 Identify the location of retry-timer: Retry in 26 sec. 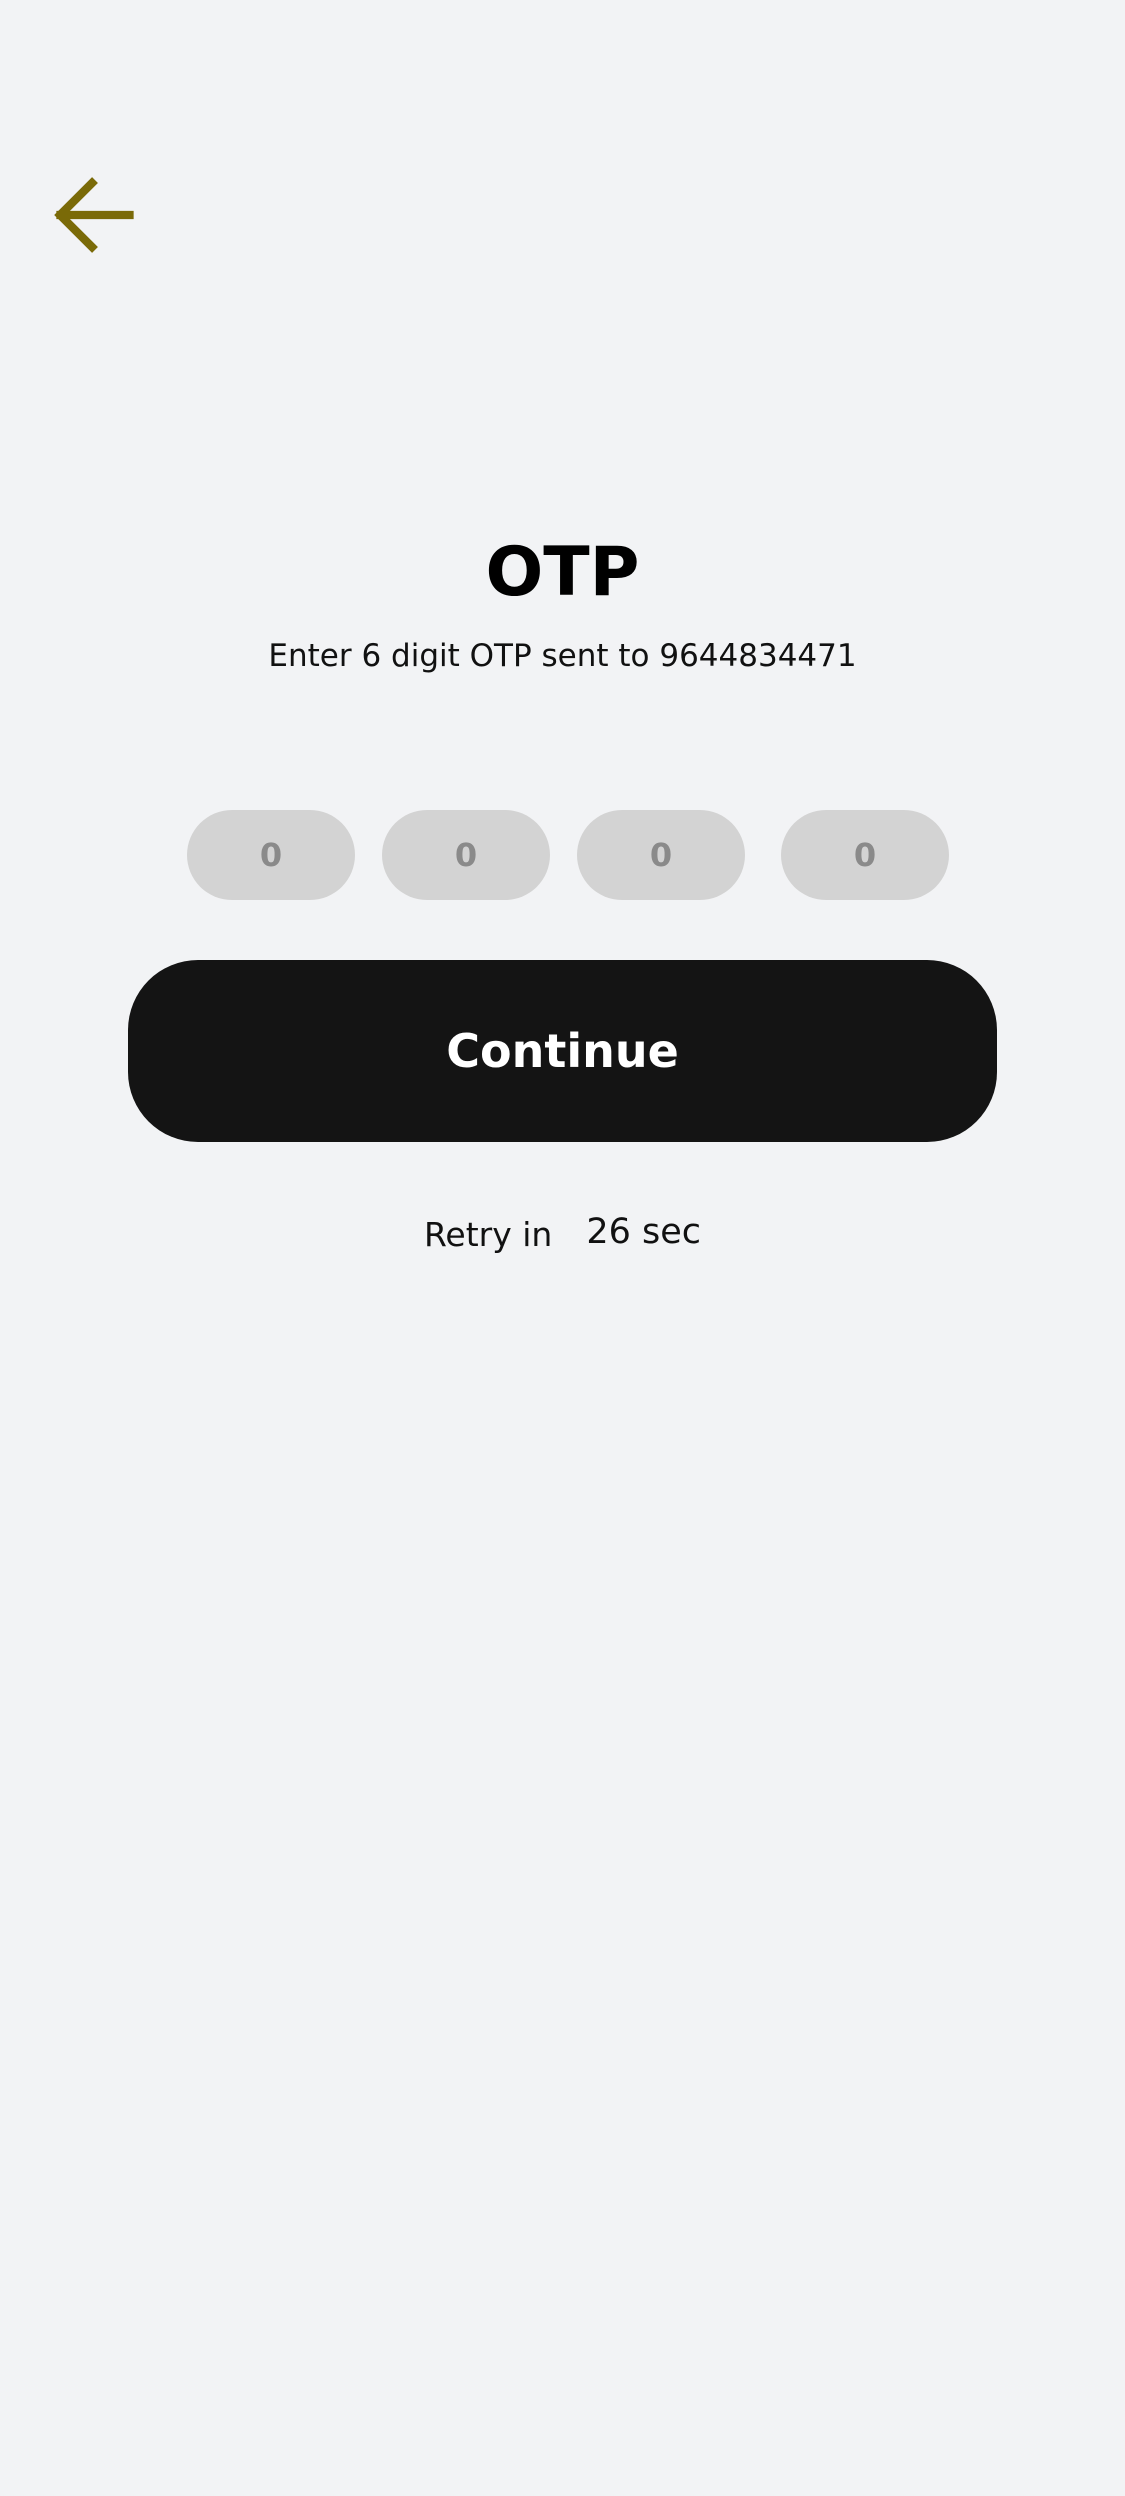
(562, 1235).